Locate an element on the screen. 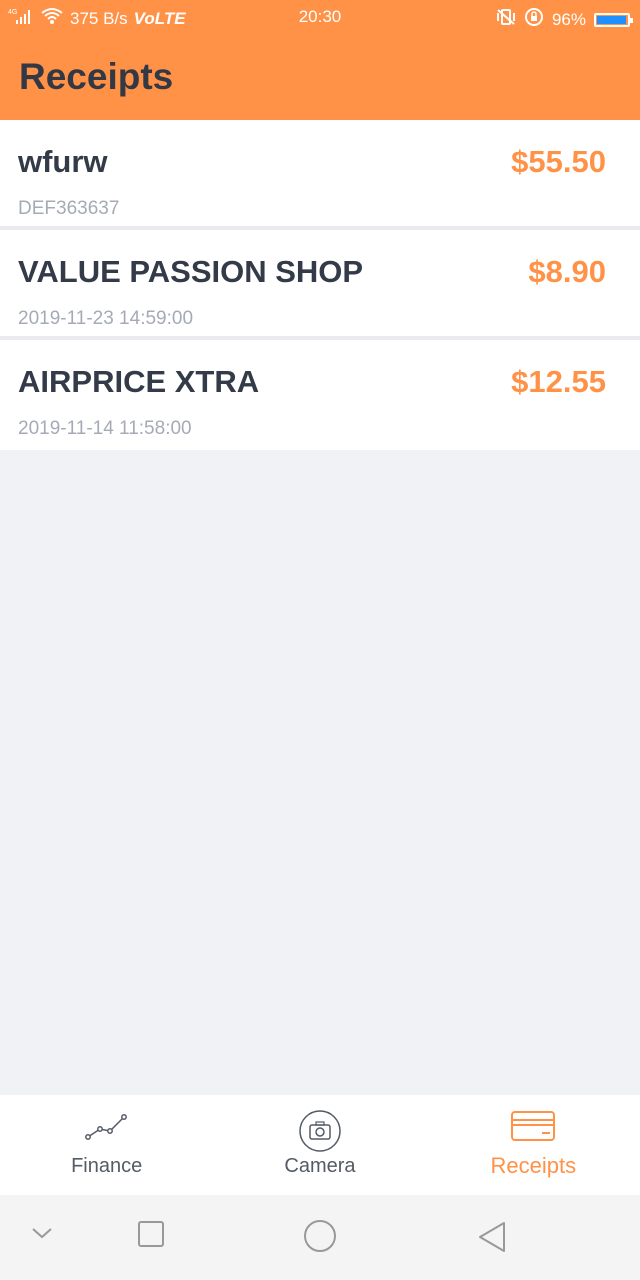 This screenshot has height=1280, width=640. system-nav is located at coordinates (320, 1237).